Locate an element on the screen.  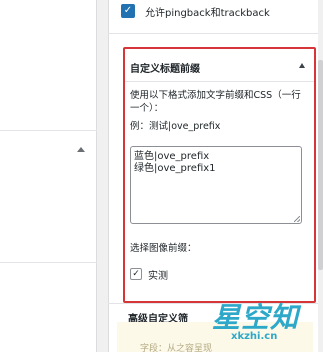
scrollbar is located at coordinates (320, 176).